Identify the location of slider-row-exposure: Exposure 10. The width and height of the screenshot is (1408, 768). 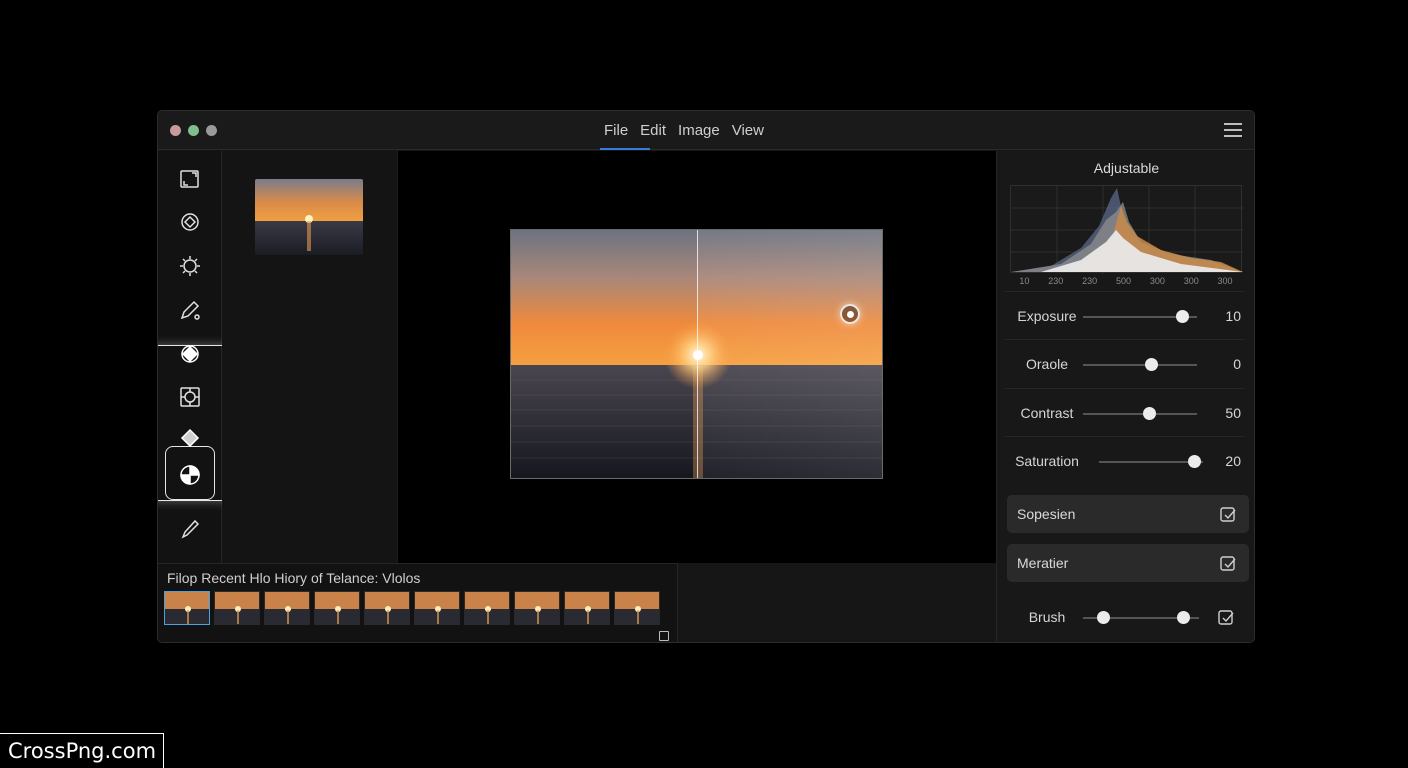
(1125, 315).